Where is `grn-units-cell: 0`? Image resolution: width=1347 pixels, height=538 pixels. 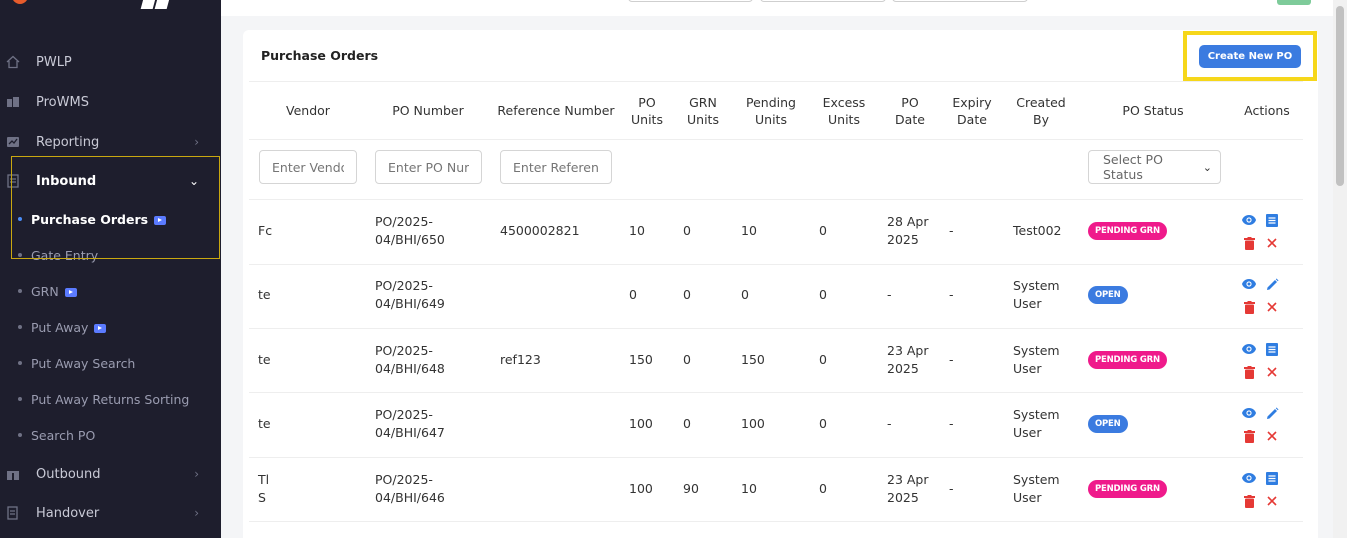 grn-units-cell: 0 is located at coordinates (687, 423).